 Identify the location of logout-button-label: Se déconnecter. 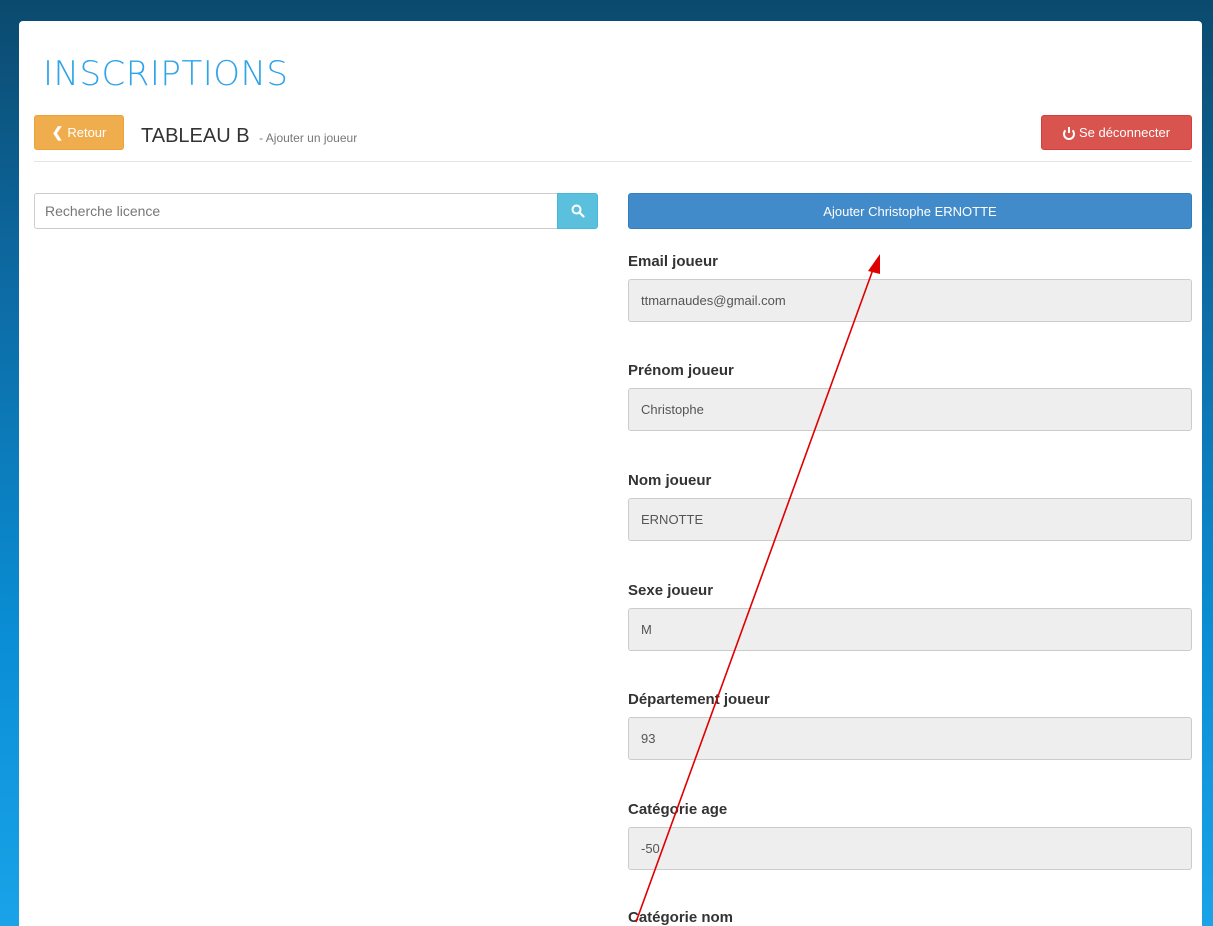
(1124, 132).